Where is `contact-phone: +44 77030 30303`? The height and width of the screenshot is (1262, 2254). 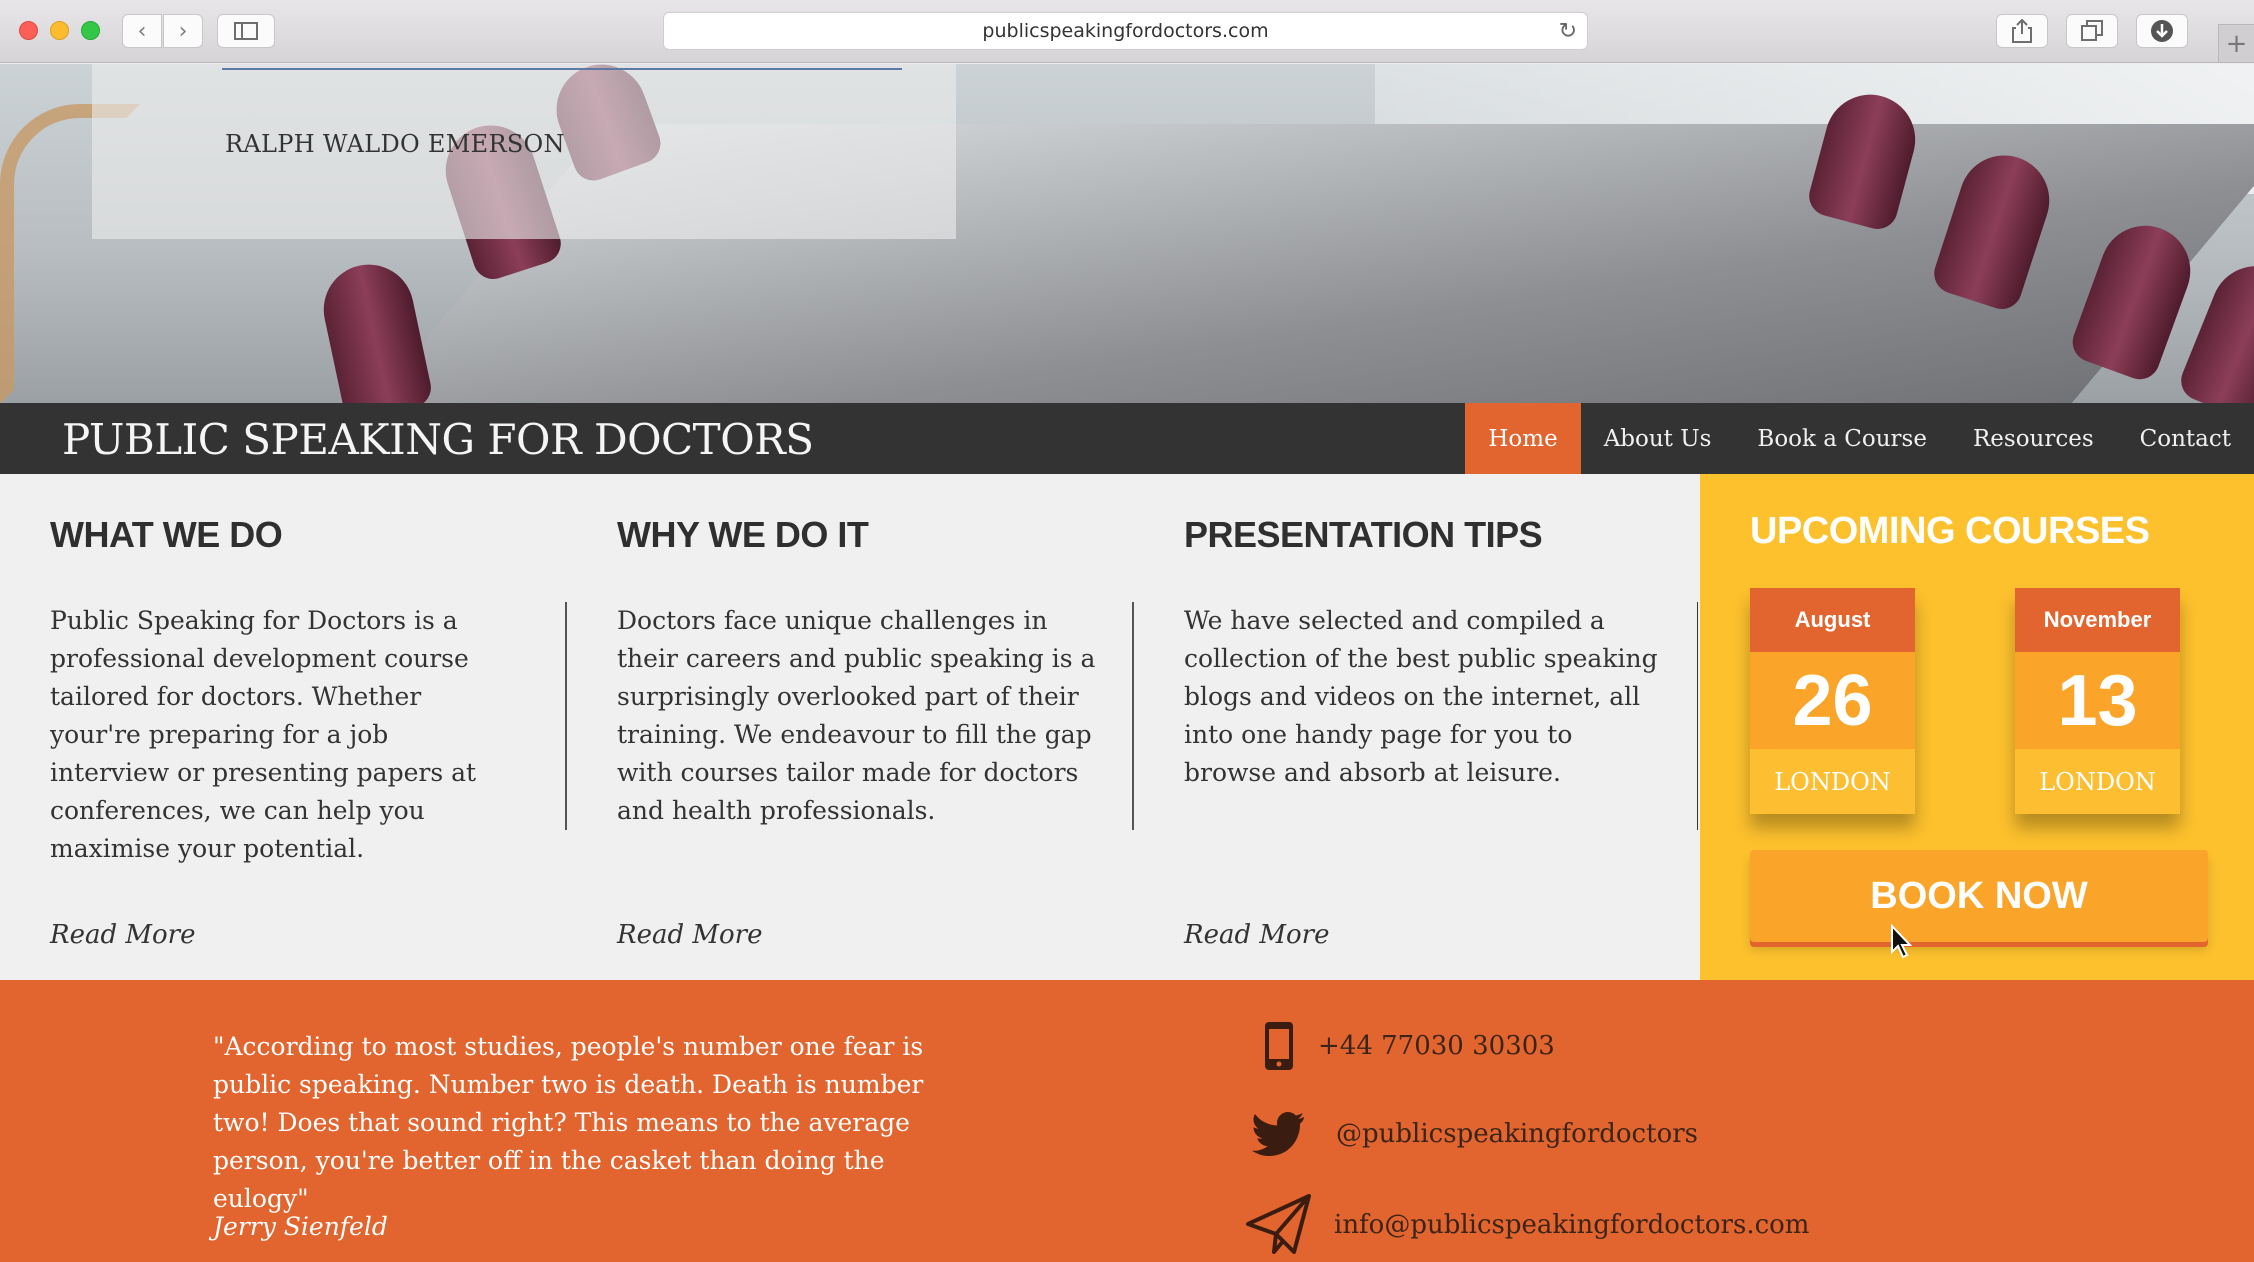
contact-phone: +44 77030 30303 is located at coordinates (1408, 1046).